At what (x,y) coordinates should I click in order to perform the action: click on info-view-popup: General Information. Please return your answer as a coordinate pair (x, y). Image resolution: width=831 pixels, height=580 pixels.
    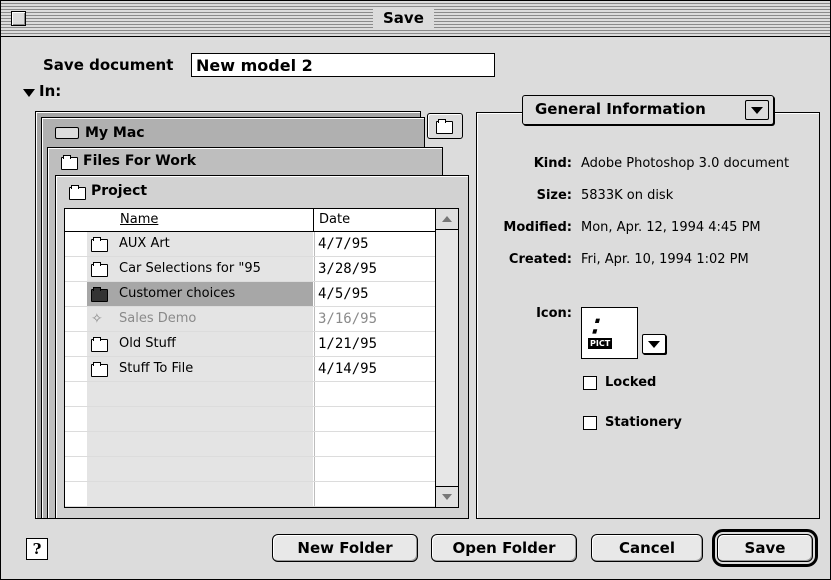
    Looking at the image, I should click on (648, 110).